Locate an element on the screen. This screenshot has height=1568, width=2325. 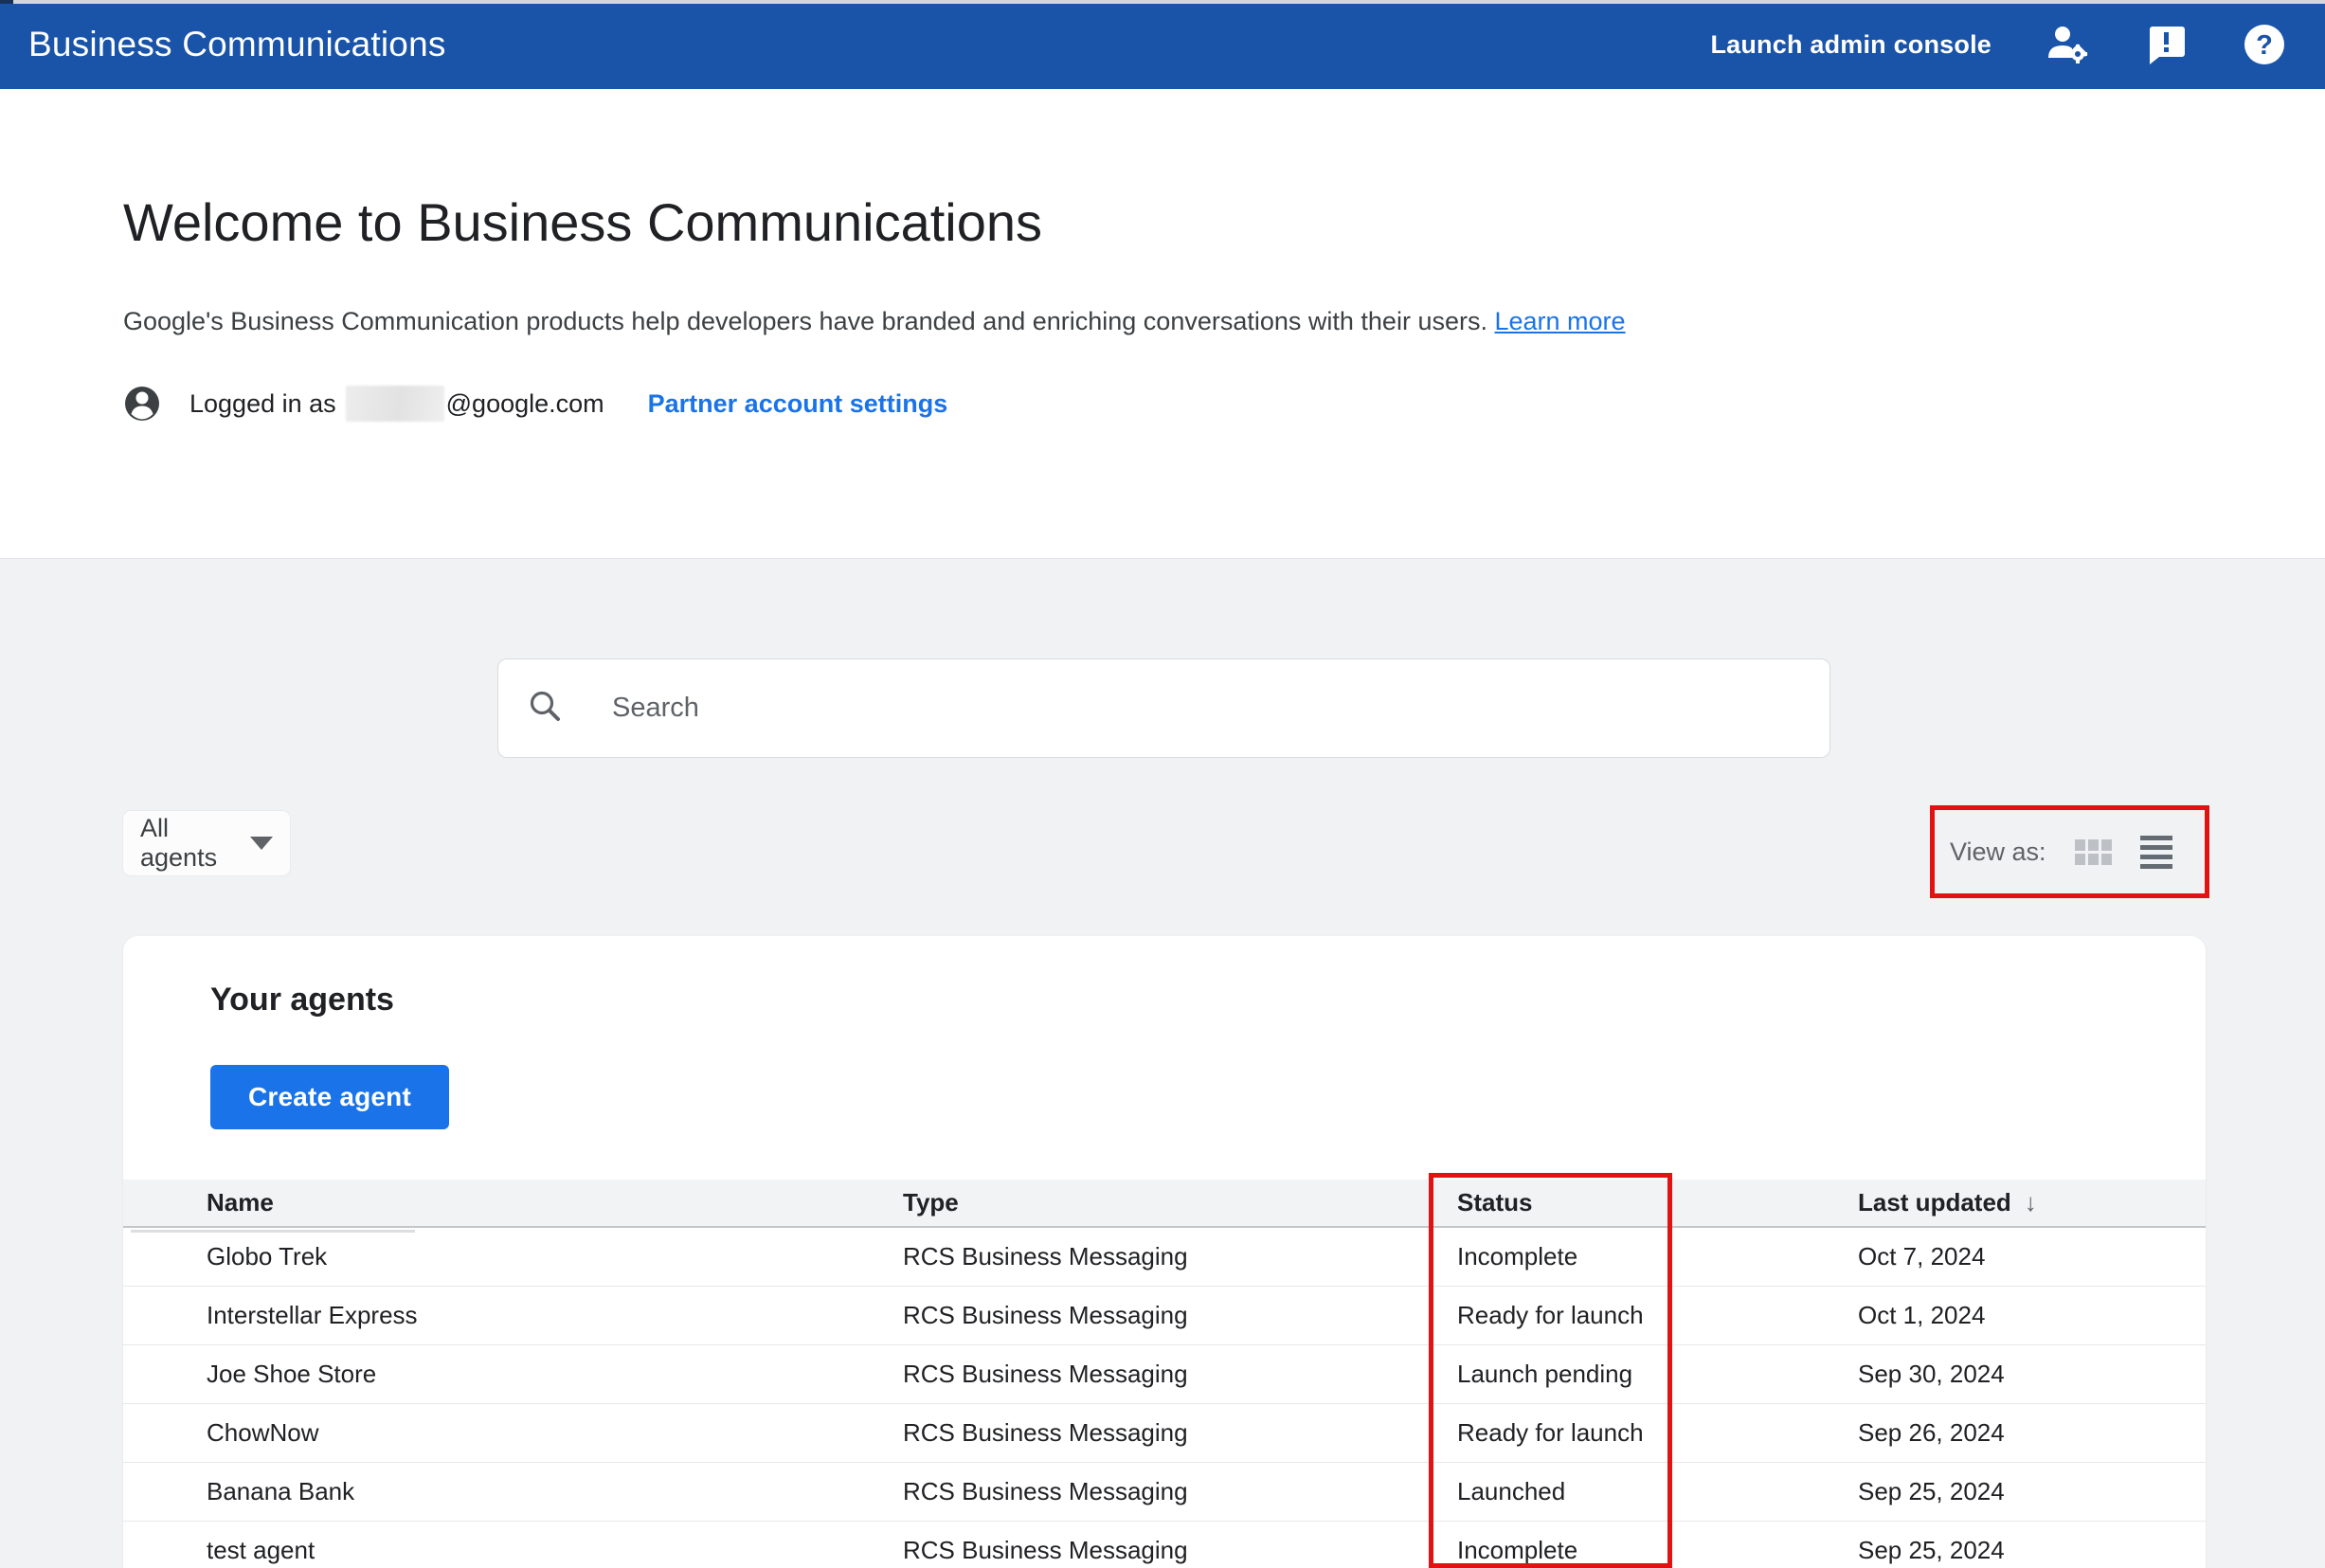
agent-name: Banana Bank is located at coordinates (513, 1491).